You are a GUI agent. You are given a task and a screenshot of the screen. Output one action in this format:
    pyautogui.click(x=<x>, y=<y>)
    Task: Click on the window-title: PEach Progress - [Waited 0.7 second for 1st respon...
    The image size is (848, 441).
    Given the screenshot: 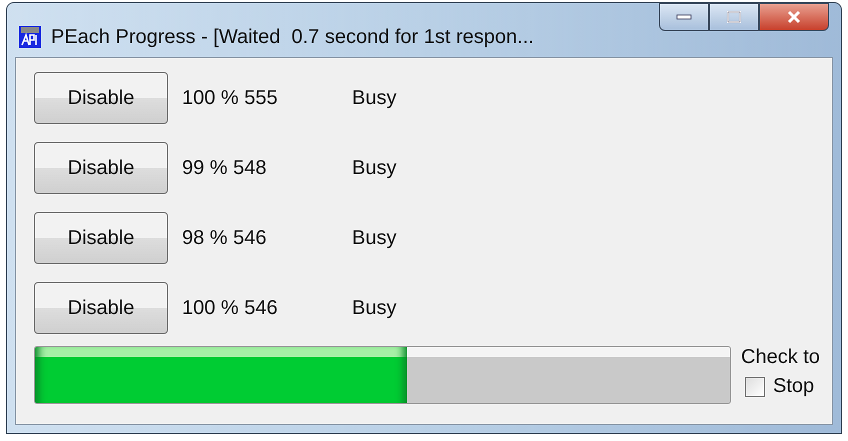 What is the action you would take?
    pyautogui.click(x=292, y=37)
    